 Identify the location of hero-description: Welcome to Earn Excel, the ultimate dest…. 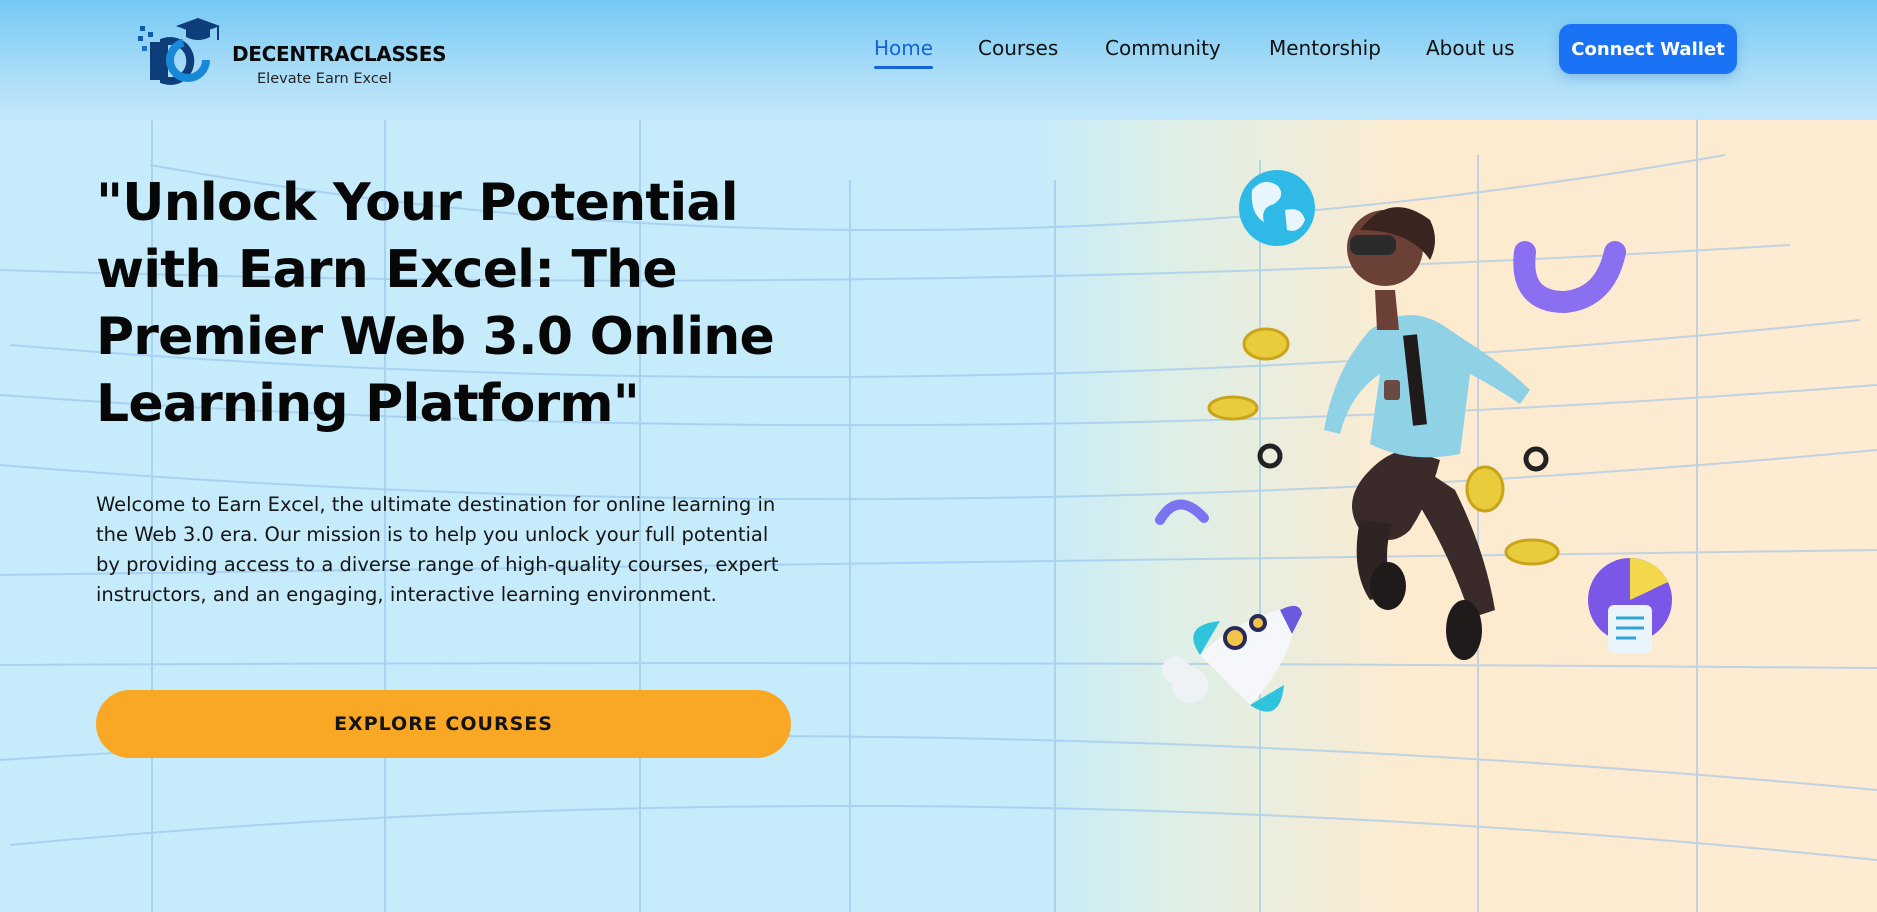
(437, 549).